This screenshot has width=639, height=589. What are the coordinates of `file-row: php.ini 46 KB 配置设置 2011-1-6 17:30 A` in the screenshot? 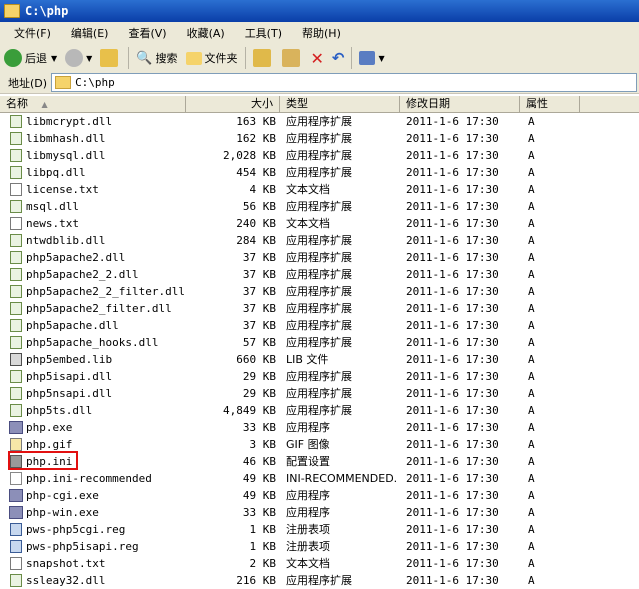 It's located at (319, 461).